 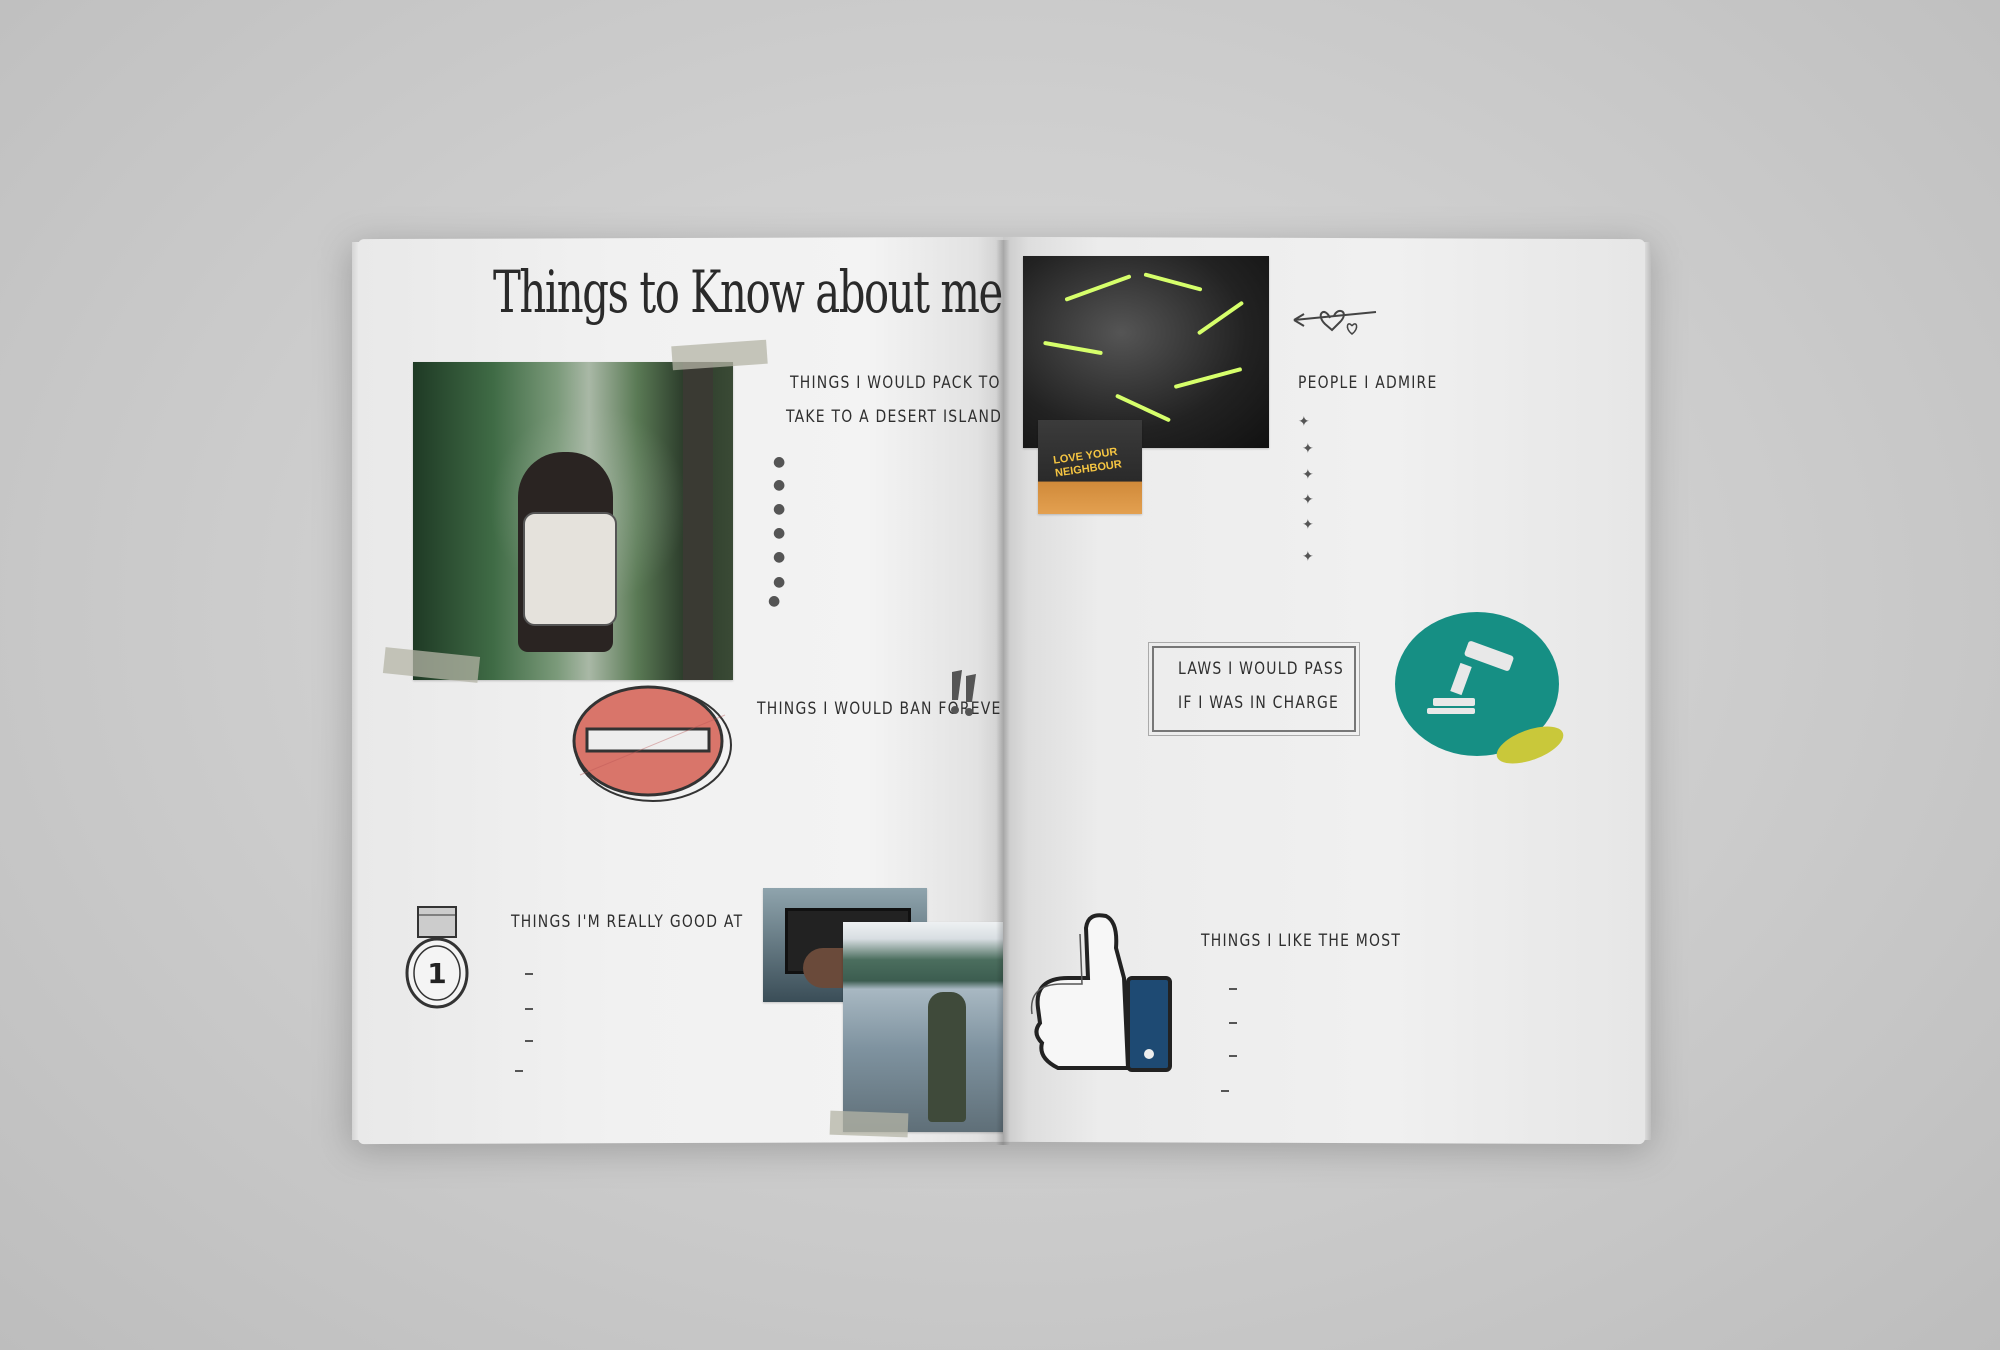 I want to click on like-most-label: THINGS I LIKE THE MOST, so click(x=1301, y=941).